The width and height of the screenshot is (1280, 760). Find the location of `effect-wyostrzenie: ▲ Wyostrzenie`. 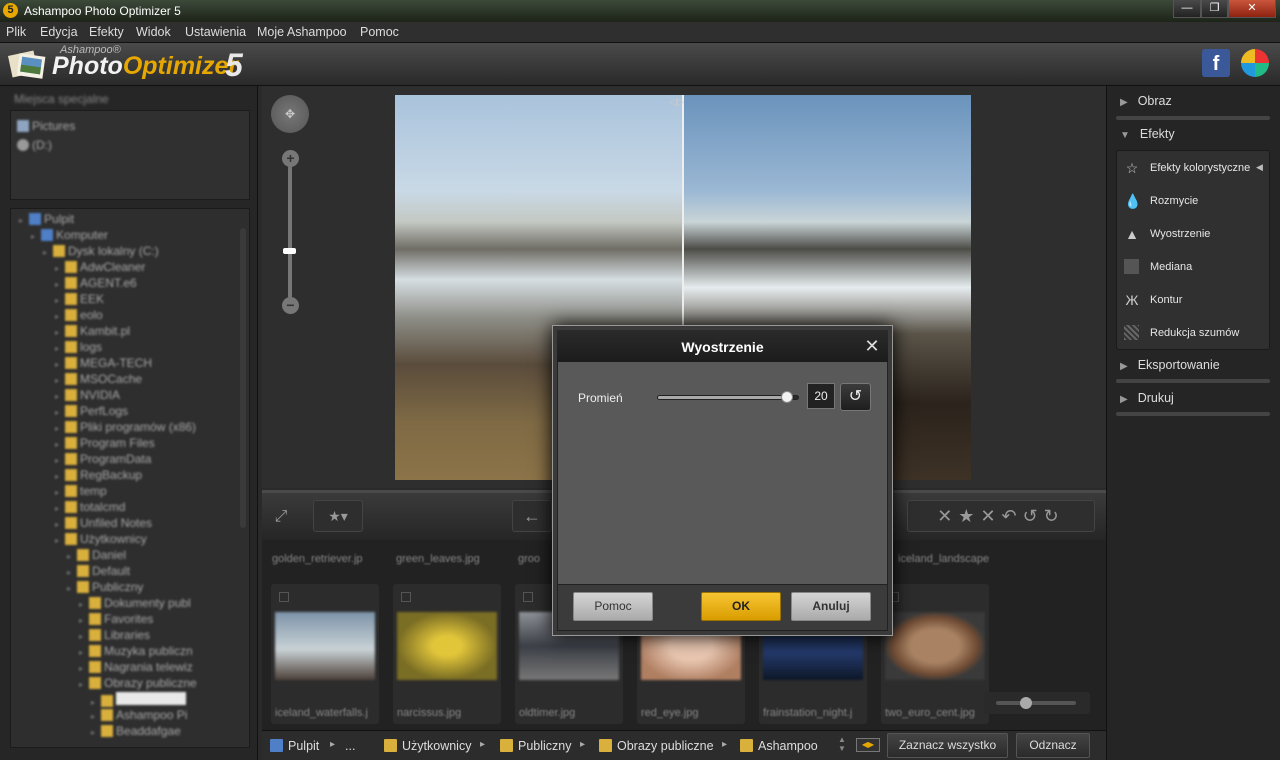

effect-wyostrzenie: ▲ Wyostrzenie is located at coordinates (1194, 234).